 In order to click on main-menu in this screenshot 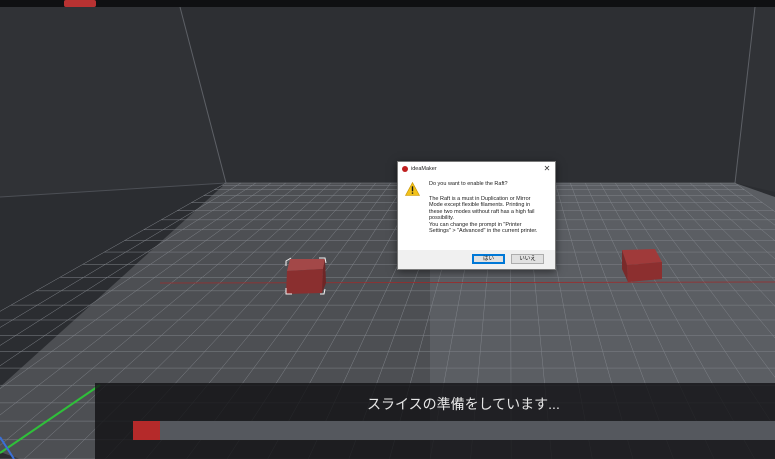, I will do `click(256, 3)`.